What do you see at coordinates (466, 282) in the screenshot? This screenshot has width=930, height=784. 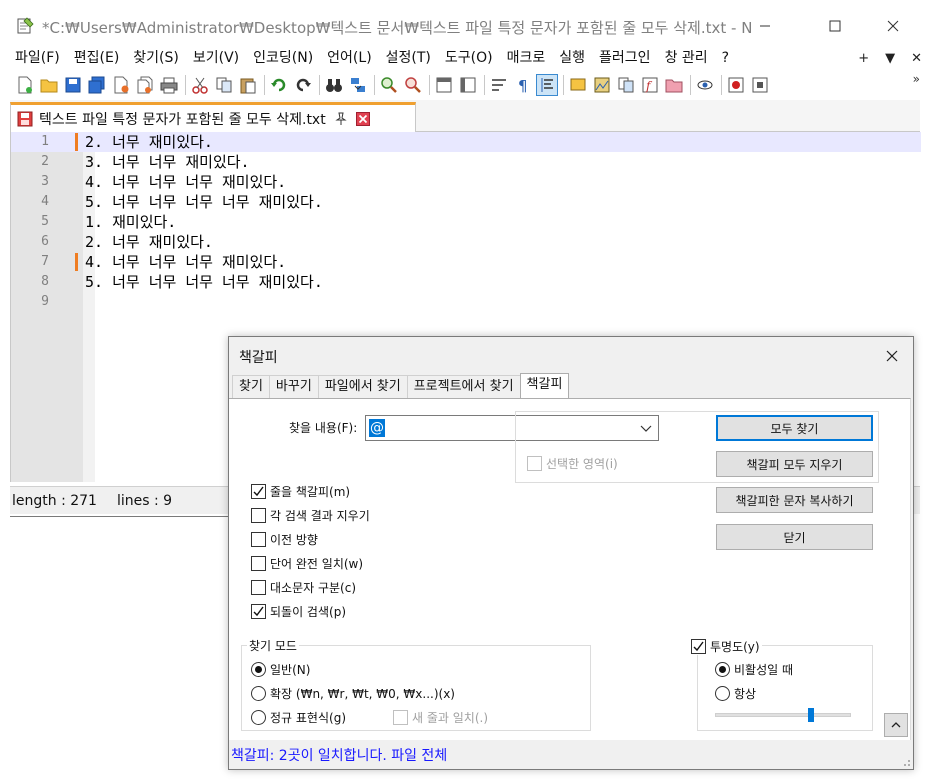 I see `editor-line: 8 5. 너무 너무 너무 너무 재미있다.` at bounding box center [466, 282].